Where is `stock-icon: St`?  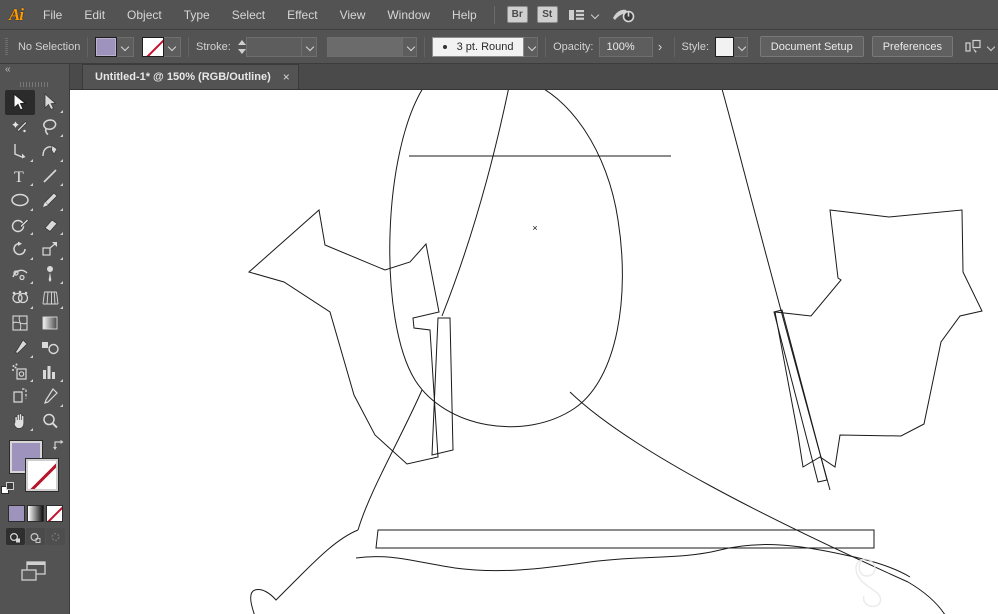
stock-icon: St is located at coordinates (547, 14).